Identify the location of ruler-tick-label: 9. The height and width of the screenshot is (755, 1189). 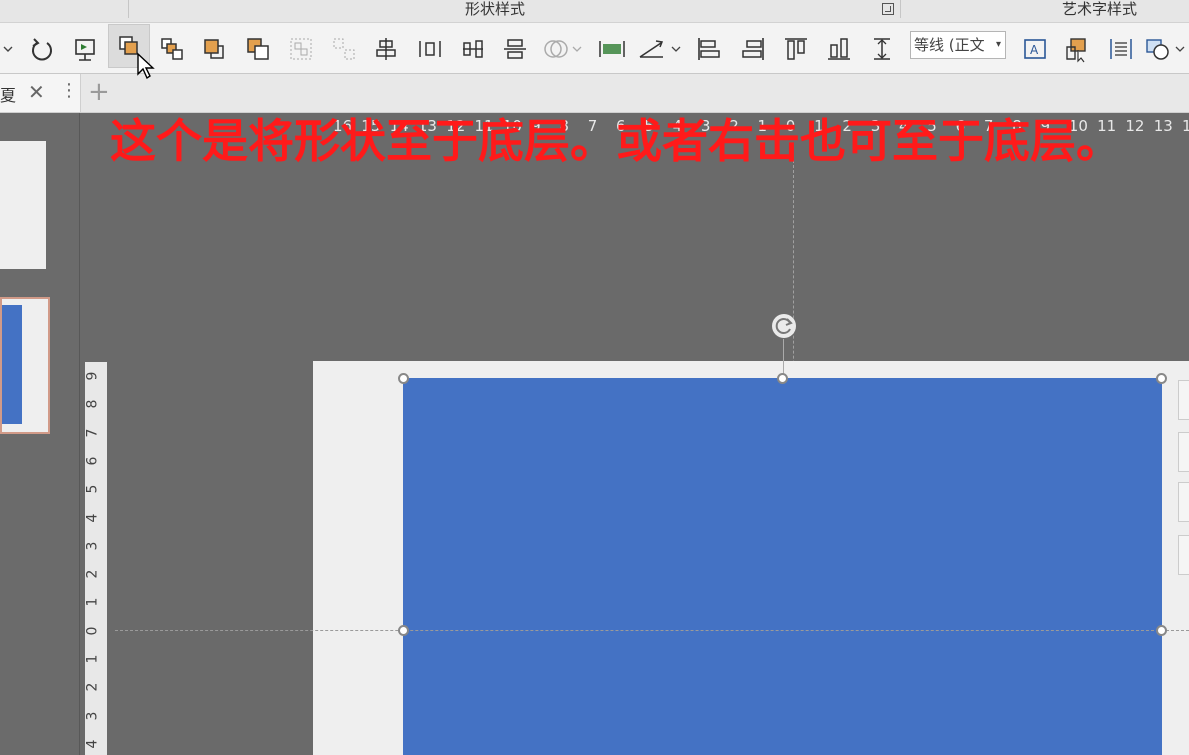
(92, 376).